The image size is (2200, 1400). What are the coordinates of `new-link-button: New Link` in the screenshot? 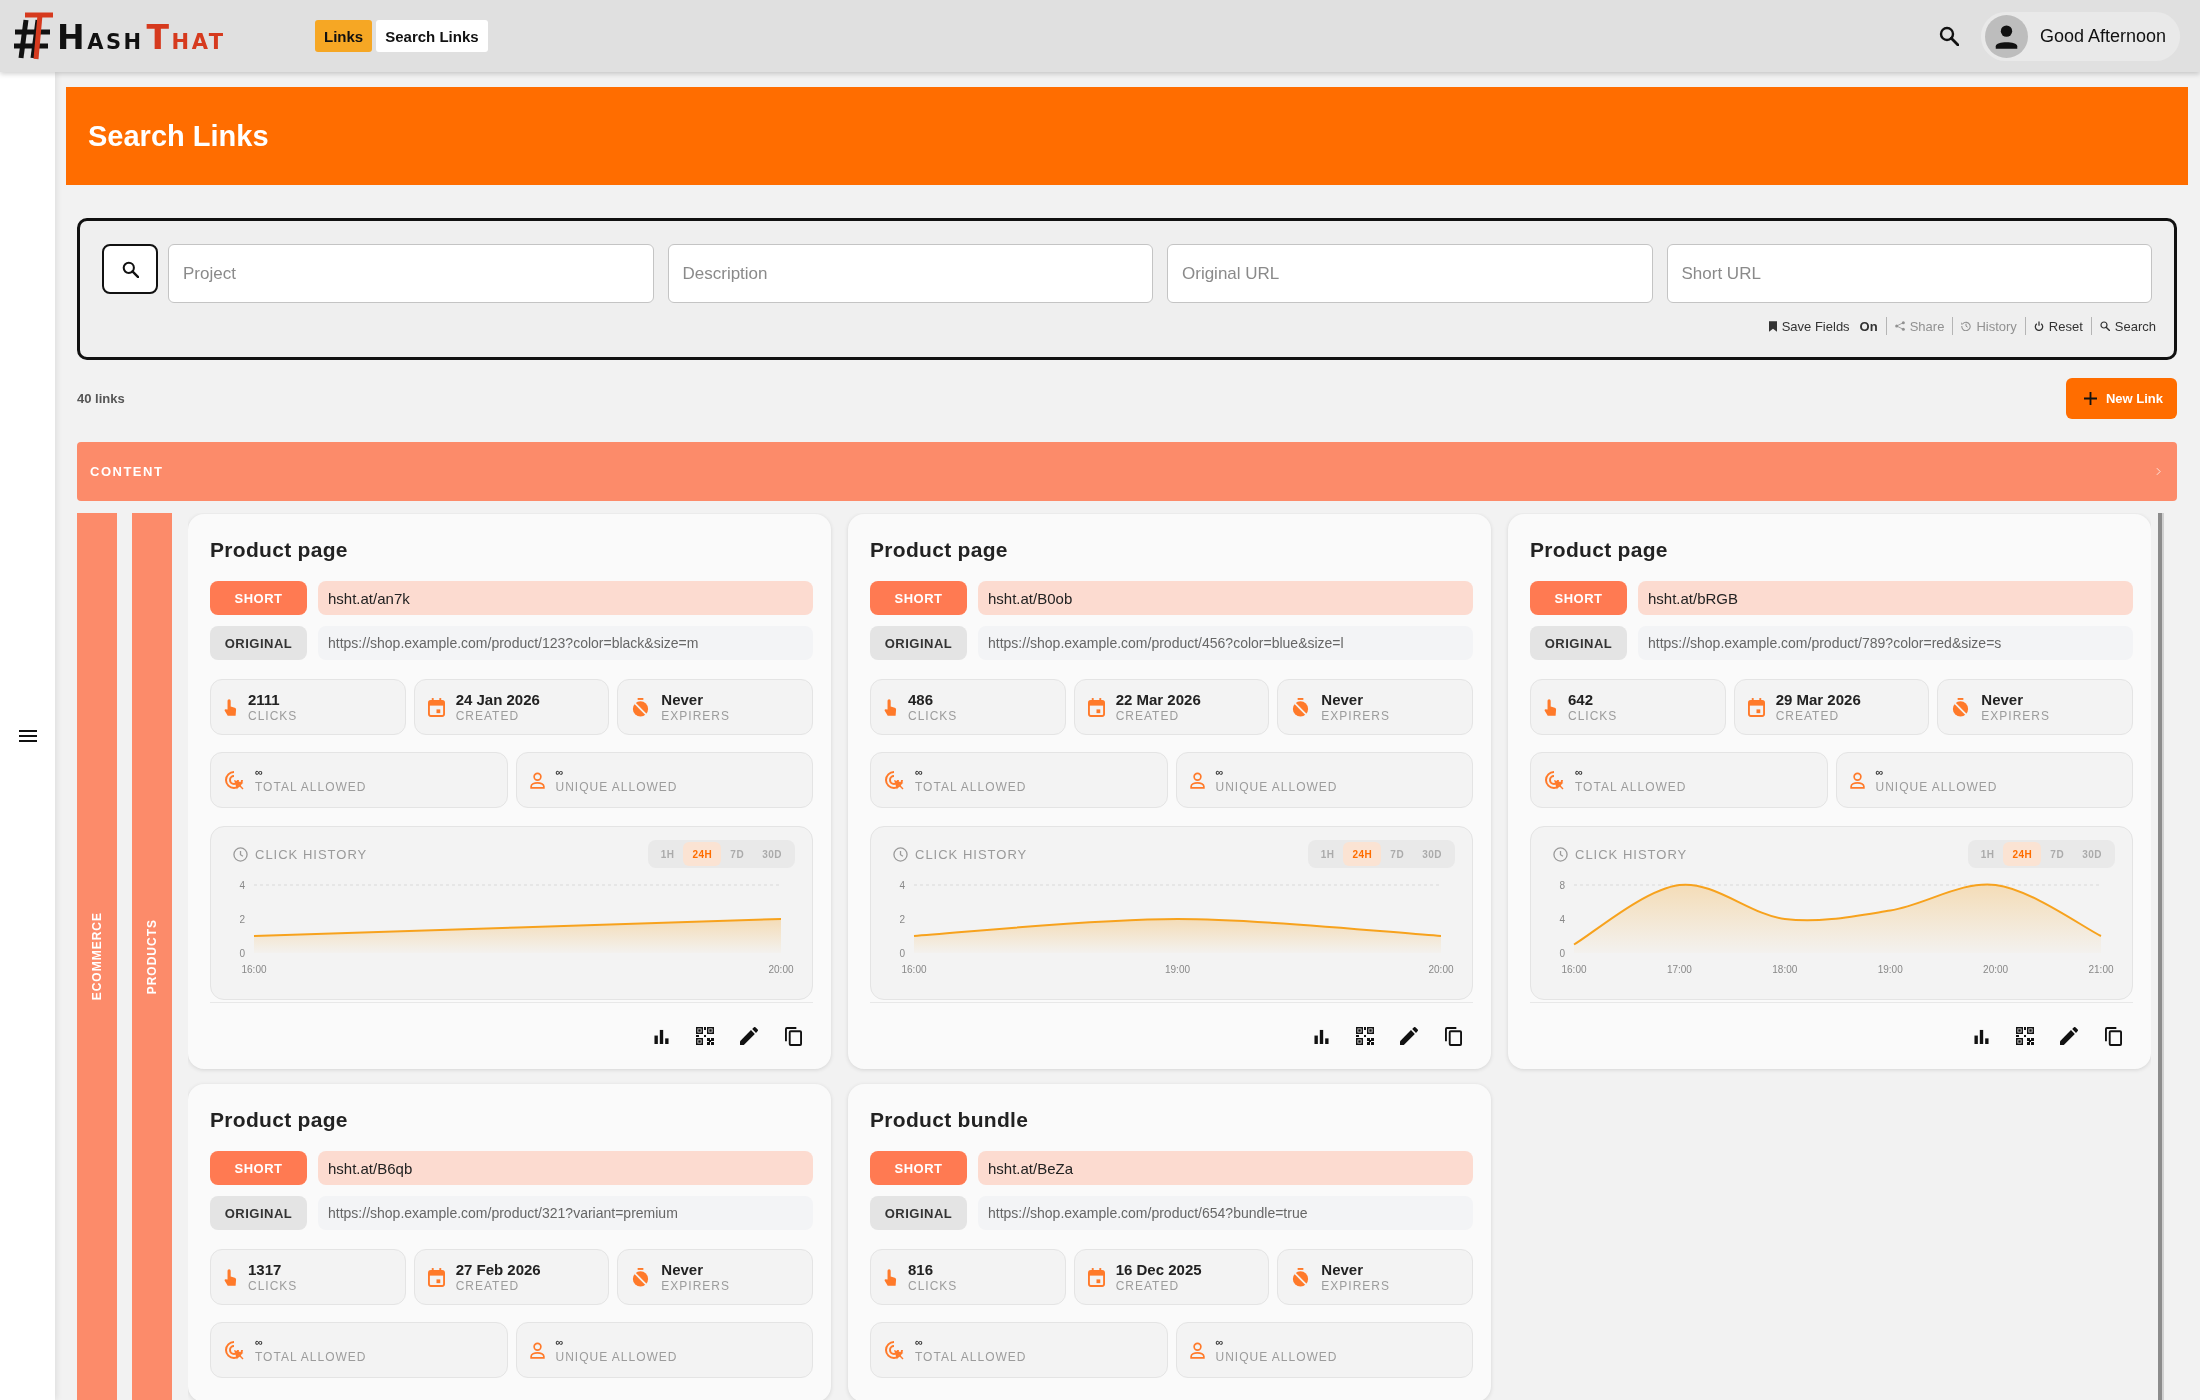 It's located at (2121, 398).